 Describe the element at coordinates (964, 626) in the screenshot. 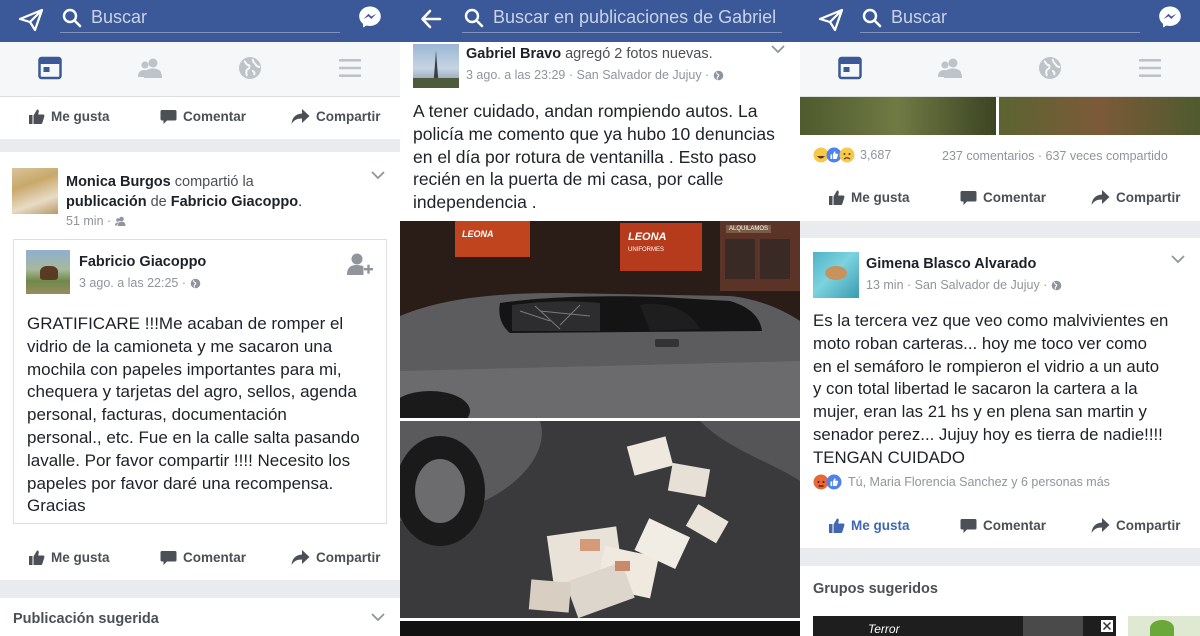

I see `group-thumbnail: Terror` at that location.